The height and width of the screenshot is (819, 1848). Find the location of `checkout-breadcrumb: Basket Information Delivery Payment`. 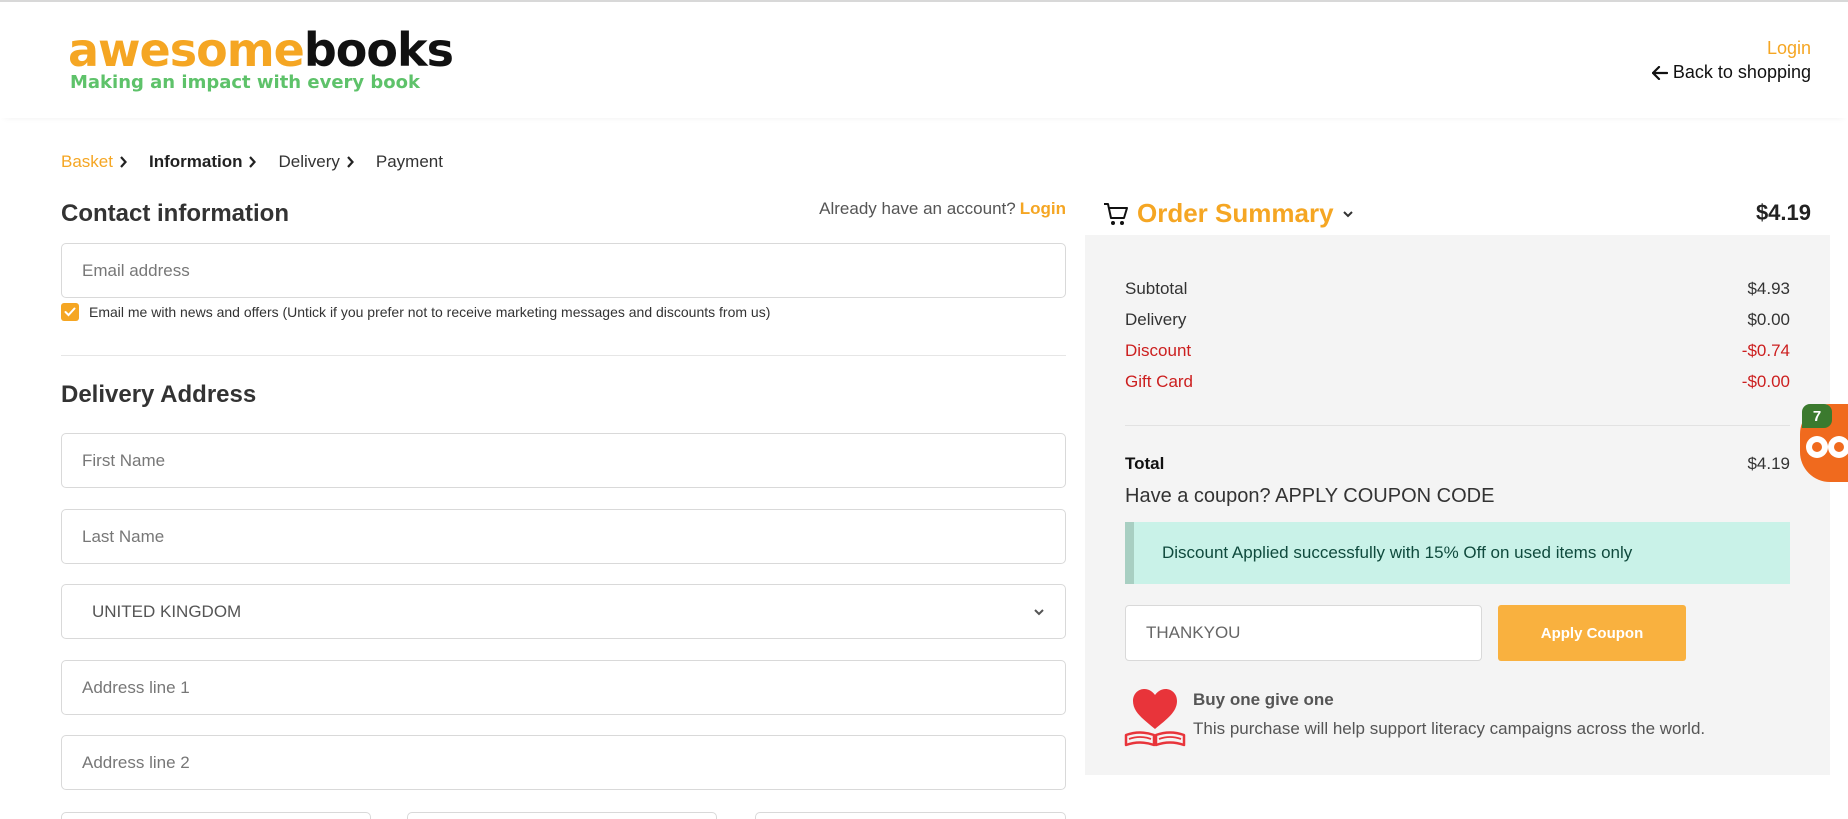

checkout-breadcrumb: Basket Information Delivery Payment is located at coordinates (252, 162).